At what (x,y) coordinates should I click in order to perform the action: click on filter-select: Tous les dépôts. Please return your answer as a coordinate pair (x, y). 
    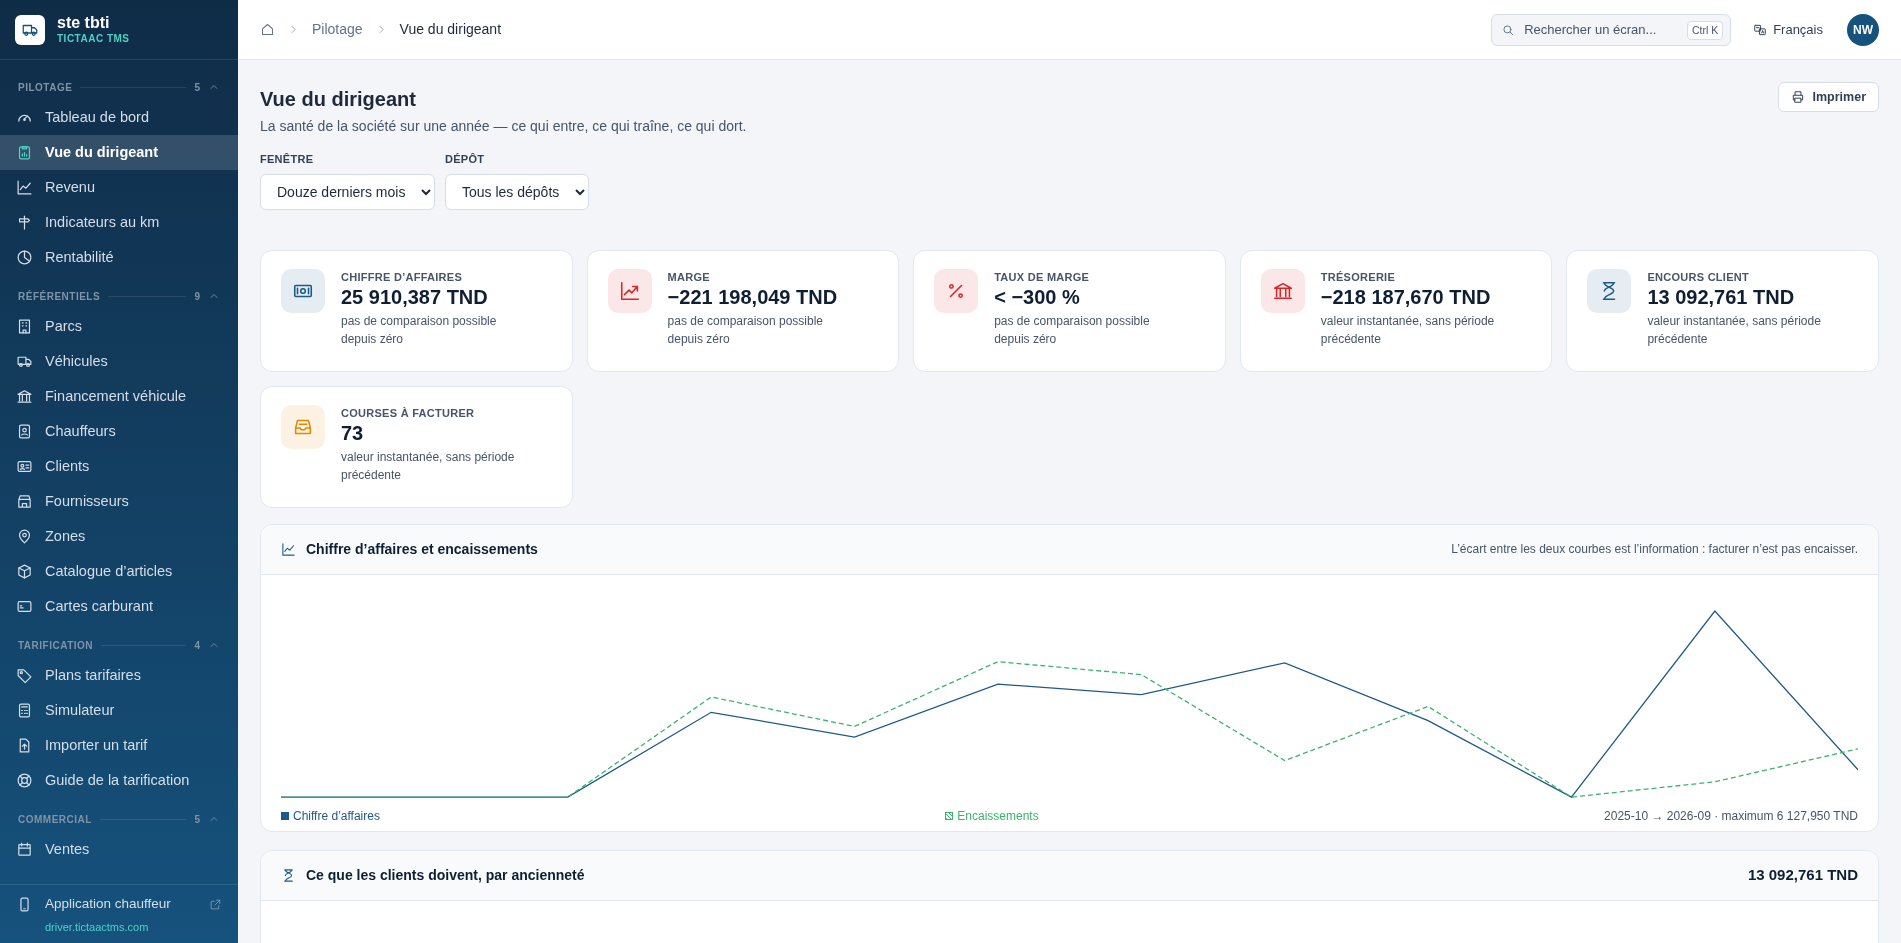
    Looking at the image, I should click on (517, 191).